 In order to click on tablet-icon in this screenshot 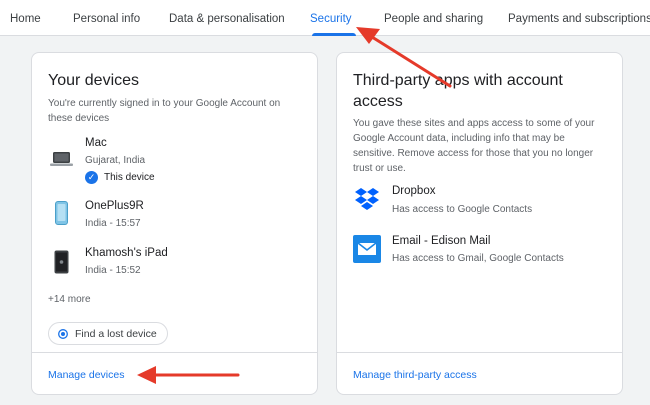, I will do `click(61, 264)`.